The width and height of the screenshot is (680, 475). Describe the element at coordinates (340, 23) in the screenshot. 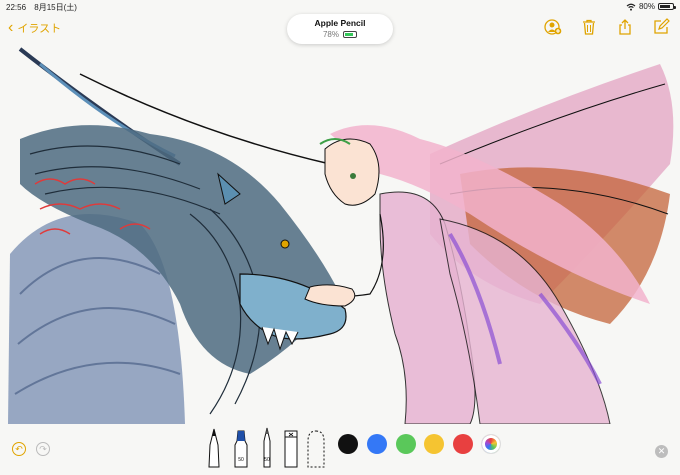

I see `pencil-name: Apple Pencil` at that location.